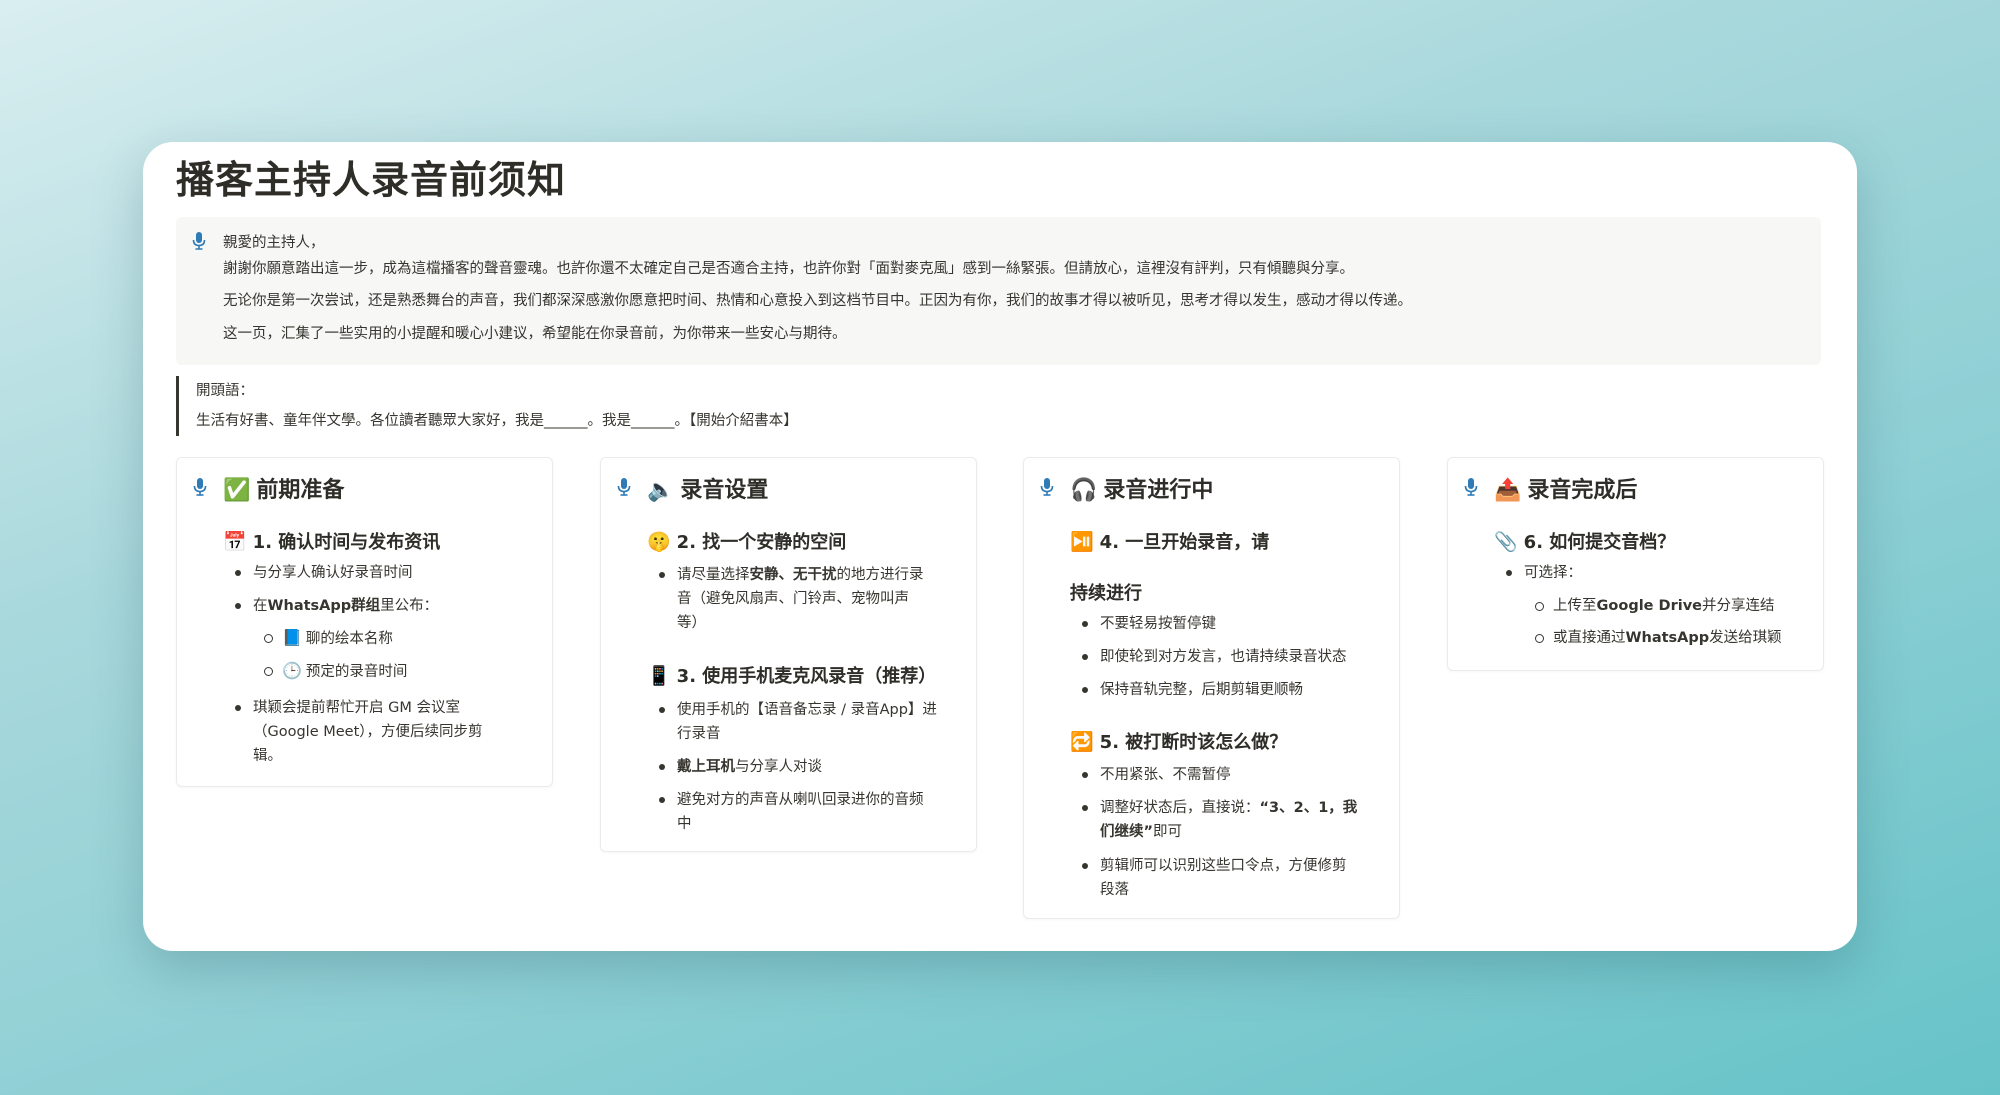 This screenshot has height=1095, width=2000. I want to click on list-item: 或直接通过WhatsApp发送给琪颖, so click(1658, 638).